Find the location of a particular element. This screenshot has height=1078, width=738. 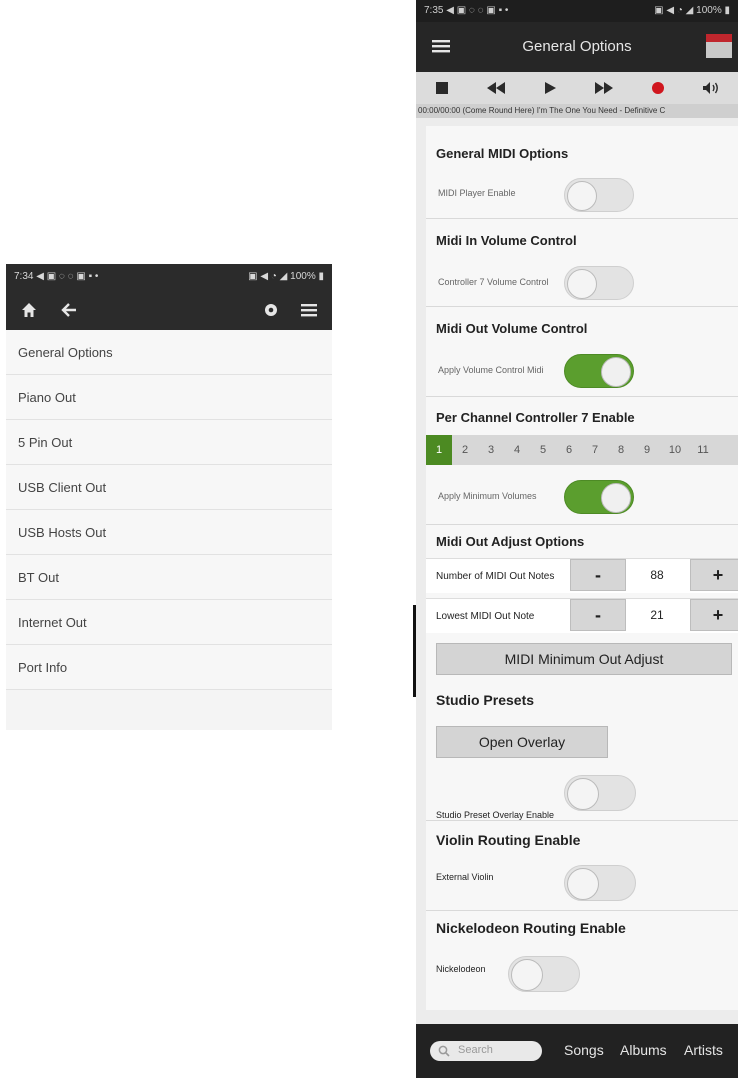

play-icon is located at coordinates (550, 88).